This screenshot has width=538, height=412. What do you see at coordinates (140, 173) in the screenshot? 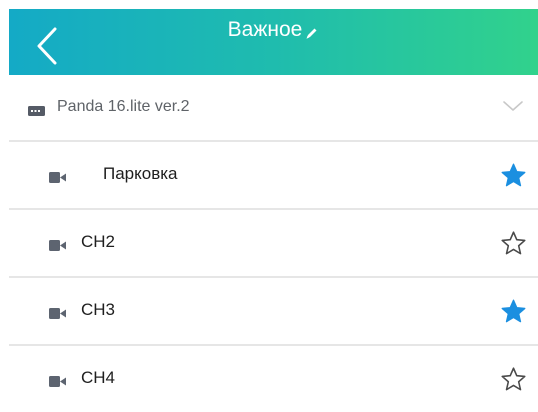
I see `channel-name: Парковка` at bounding box center [140, 173].